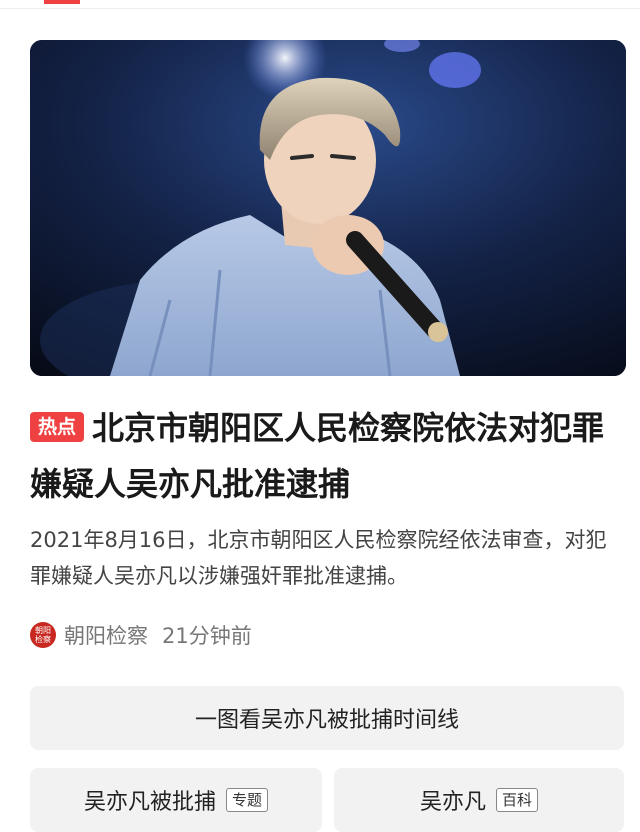 This screenshot has height=832, width=640. I want to click on topic-type-badge: 专题, so click(247, 800).